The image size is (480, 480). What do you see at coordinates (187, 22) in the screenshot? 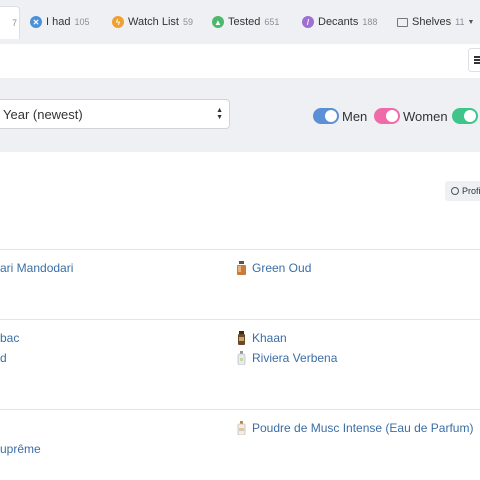
I see `tab-count: 59` at bounding box center [187, 22].